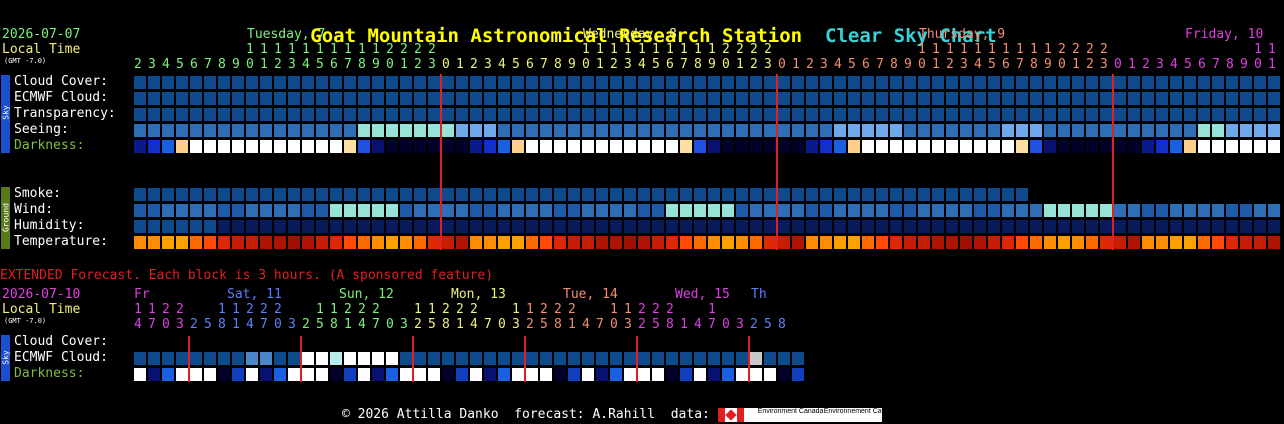  I want to click on hour-unit: 1, so click(460, 64).